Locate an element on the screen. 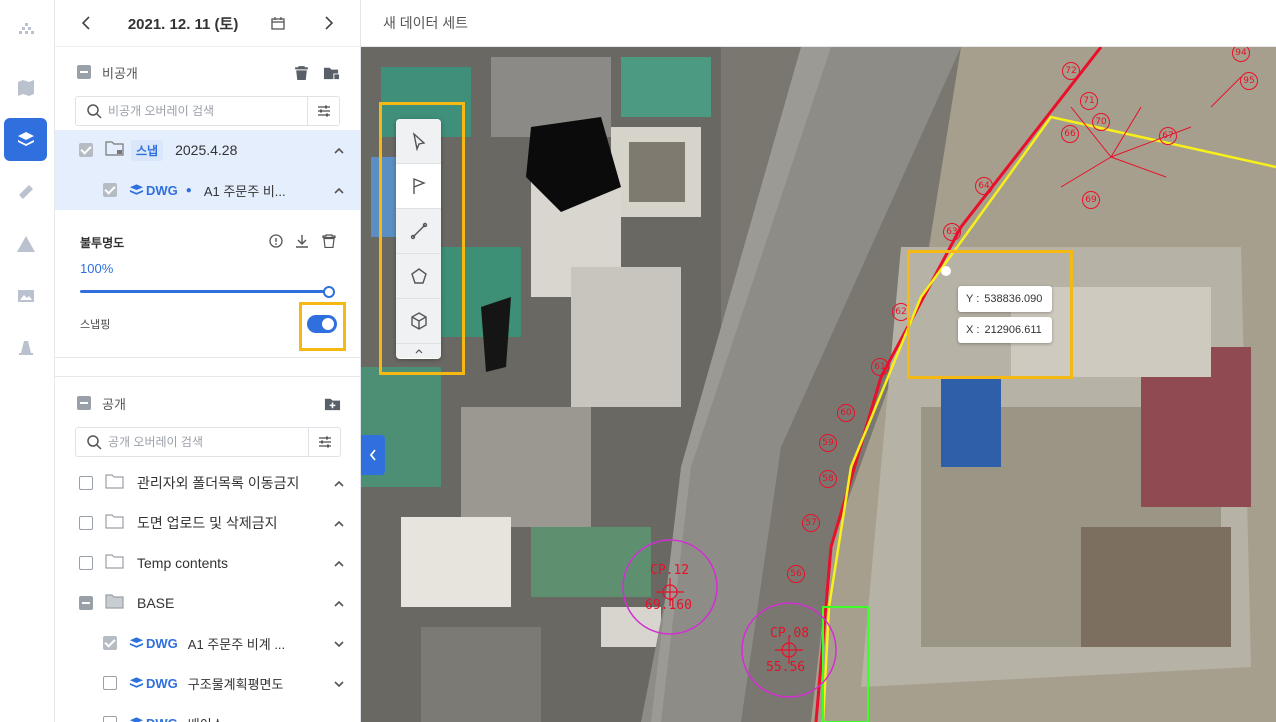 Image resolution: width=1276 pixels, height=722 pixels. select-tool-button is located at coordinates (418, 141).